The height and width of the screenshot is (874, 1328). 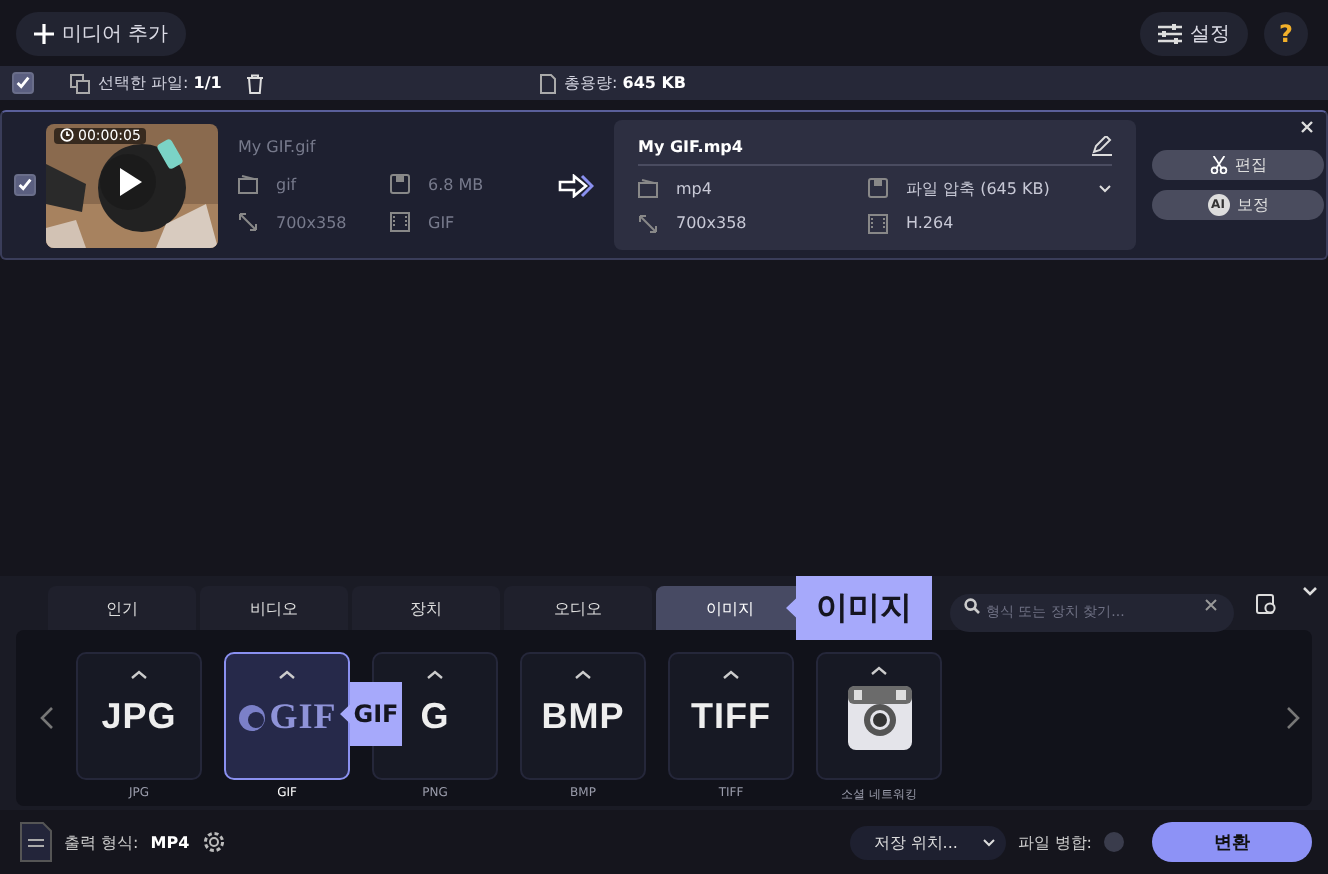 I want to click on format-logo: TIFF, so click(x=731, y=717).